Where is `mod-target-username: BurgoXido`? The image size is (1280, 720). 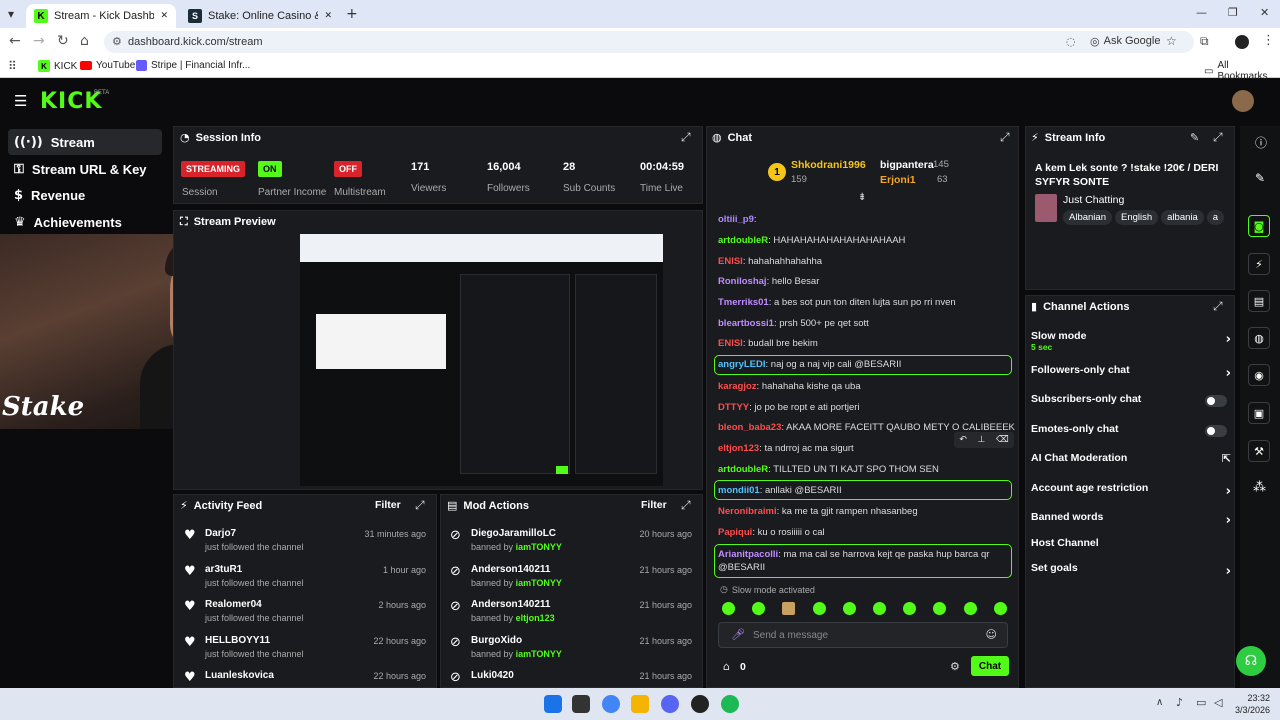
mod-target-username: BurgoXido is located at coordinates (496, 640).